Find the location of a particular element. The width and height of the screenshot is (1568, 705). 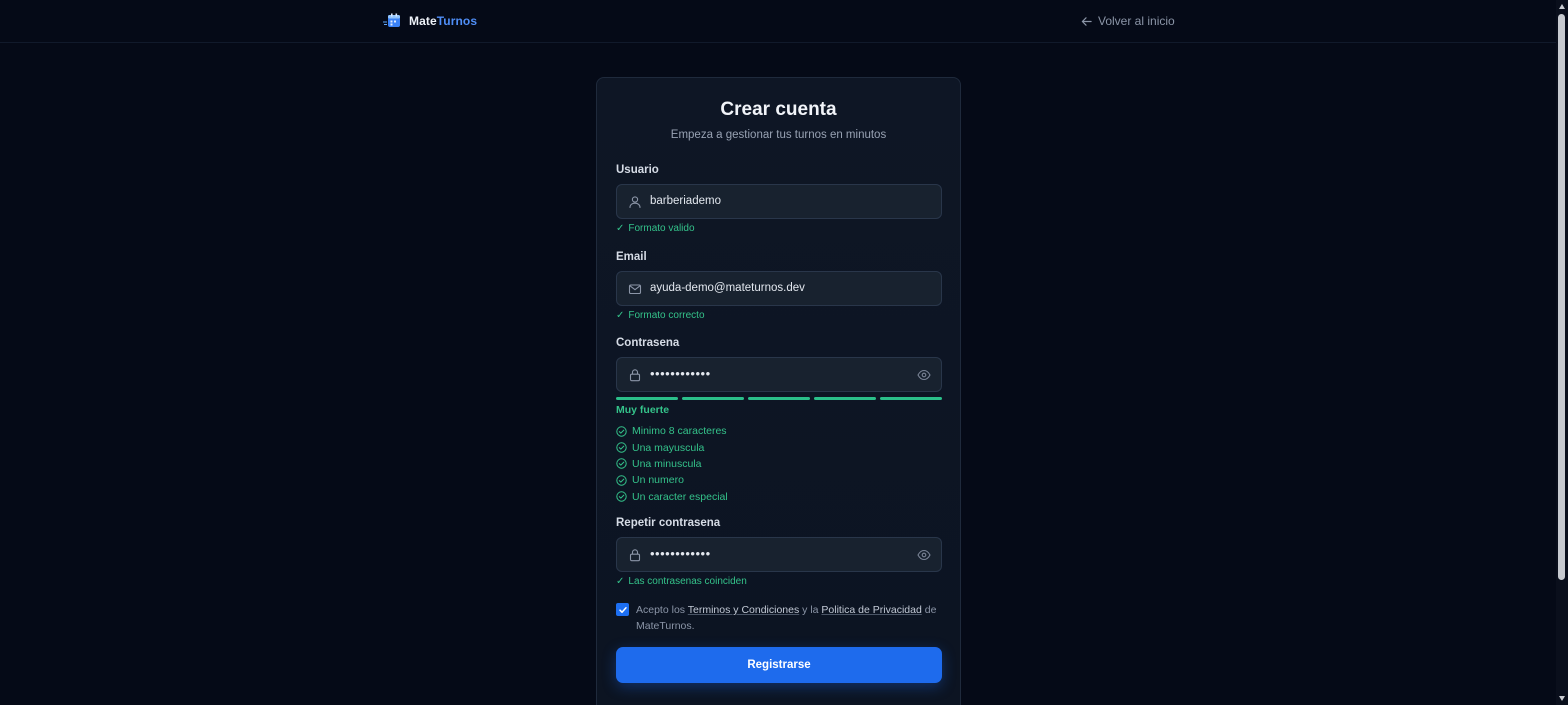

back-link-label: Volver al inicio is located at coordinates (1136, 21).